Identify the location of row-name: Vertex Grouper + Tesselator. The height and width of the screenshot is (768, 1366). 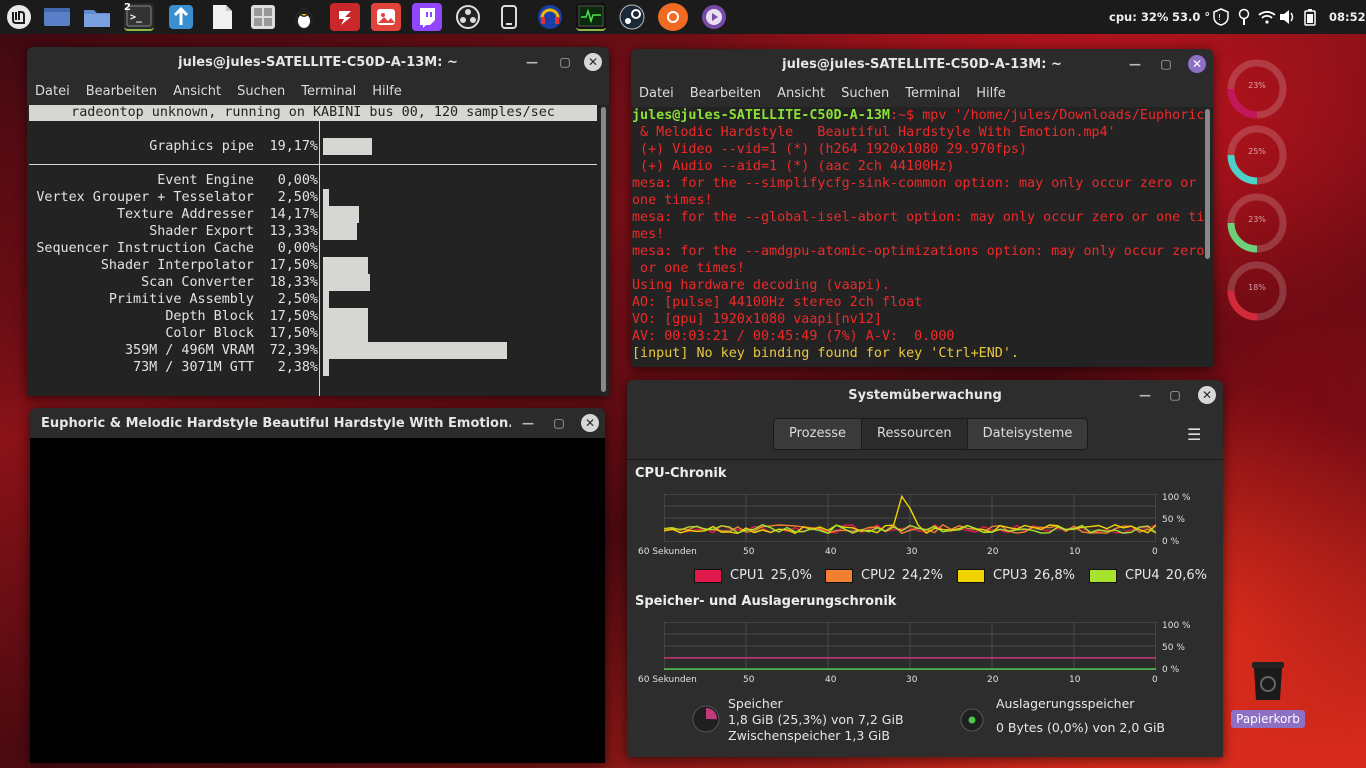
(145, 197).